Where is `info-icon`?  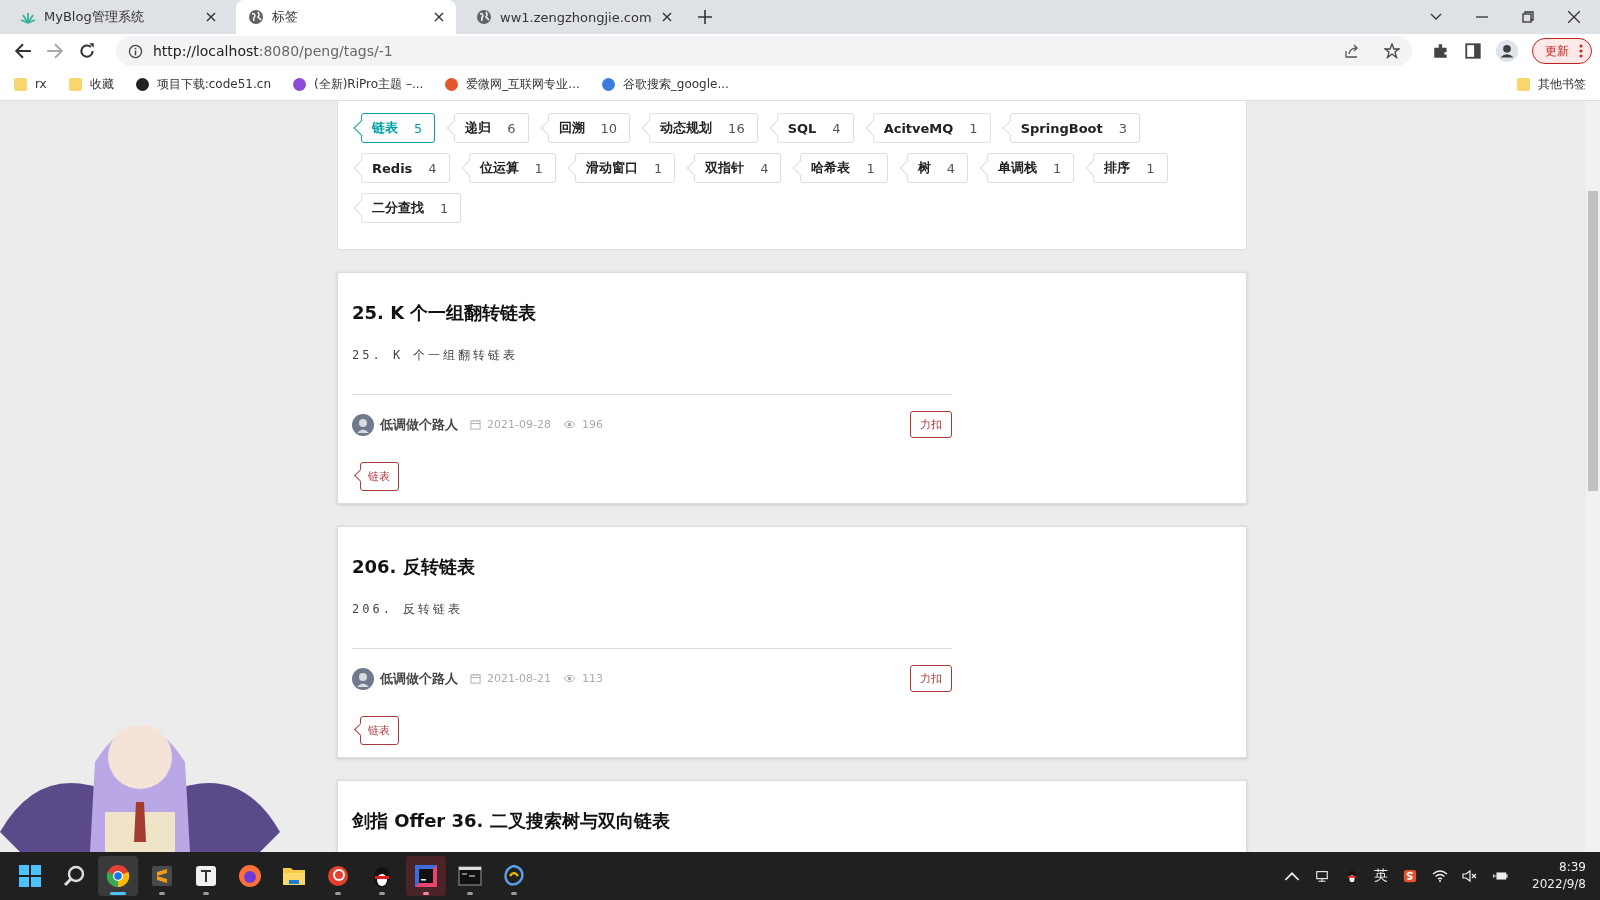 info-icon is located at coordinates (135, 51).